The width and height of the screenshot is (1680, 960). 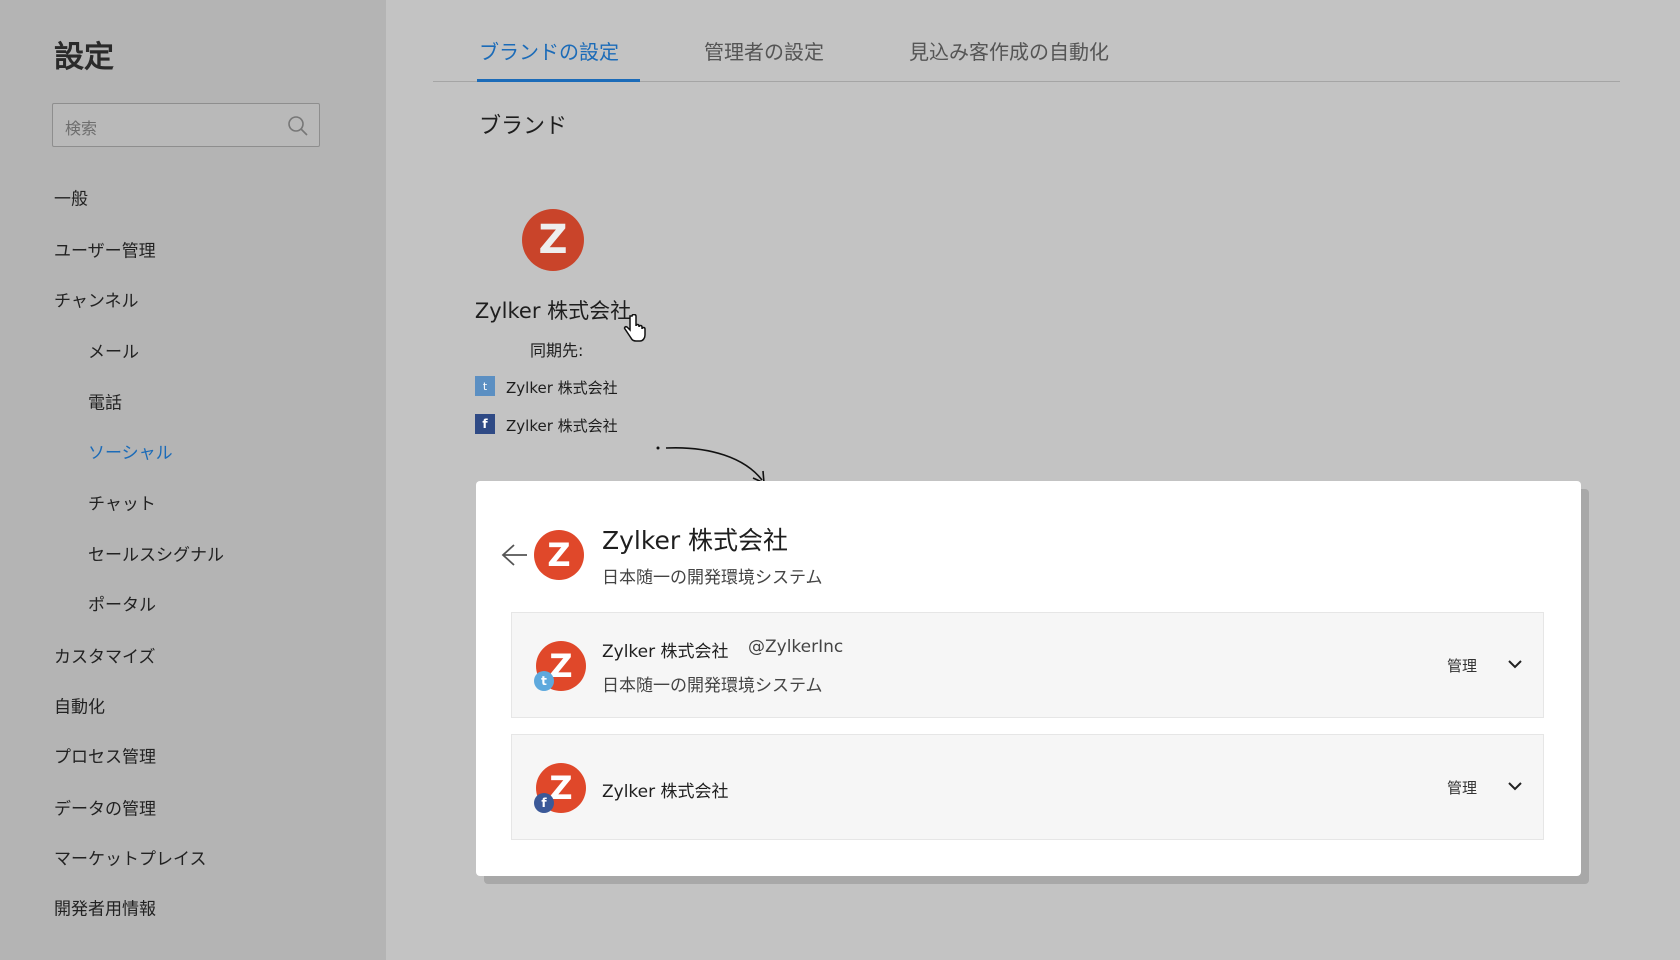 I want to click on sync-label: 同期先:, so click(x=557, y=350).